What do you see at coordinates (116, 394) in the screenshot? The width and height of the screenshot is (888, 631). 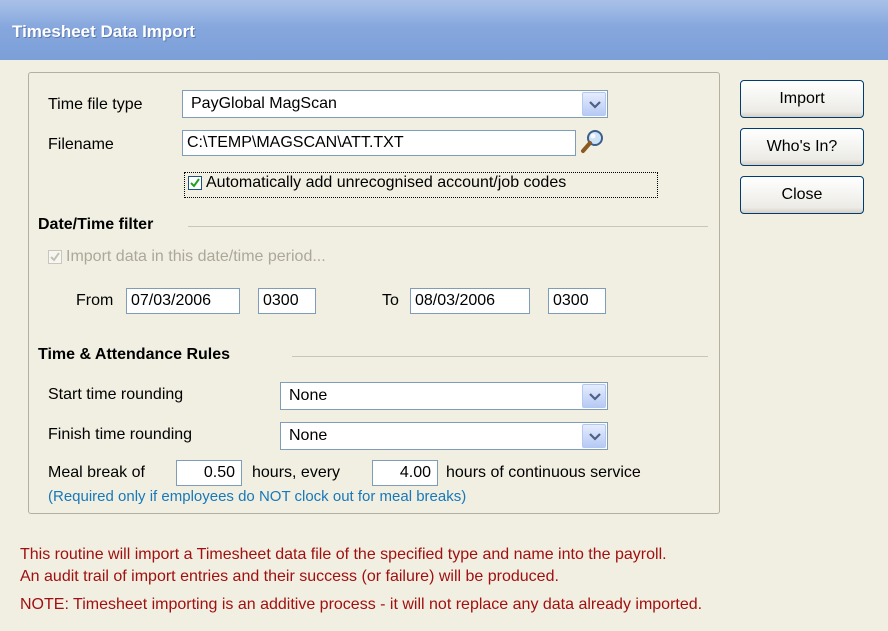 I see `start-rounding-label: Start time rounding` at bounding box center [116, 394].